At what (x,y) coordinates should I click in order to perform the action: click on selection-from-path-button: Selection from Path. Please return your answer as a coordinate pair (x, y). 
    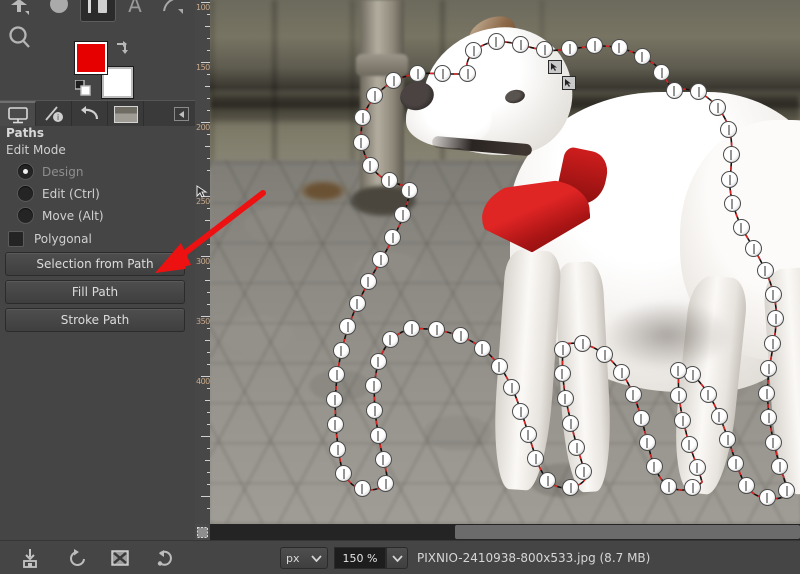
    Looking at the image, I should click on (95, 264).